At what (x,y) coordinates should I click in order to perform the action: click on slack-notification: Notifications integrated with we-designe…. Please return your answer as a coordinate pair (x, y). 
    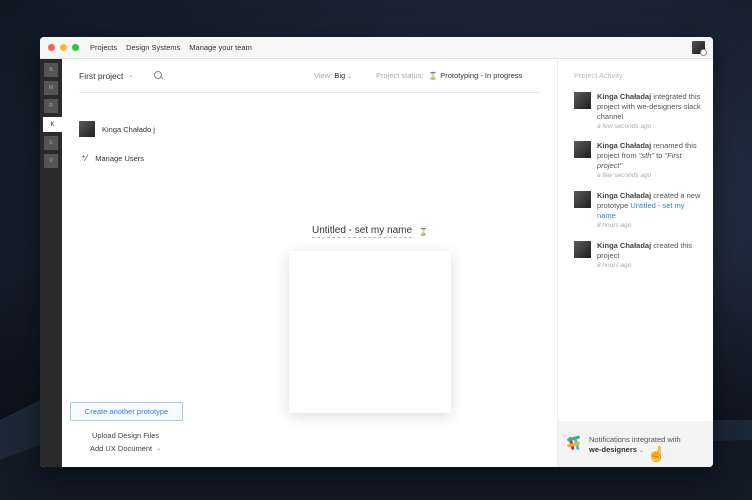
    Looking at the image, I should click on (635, 444).